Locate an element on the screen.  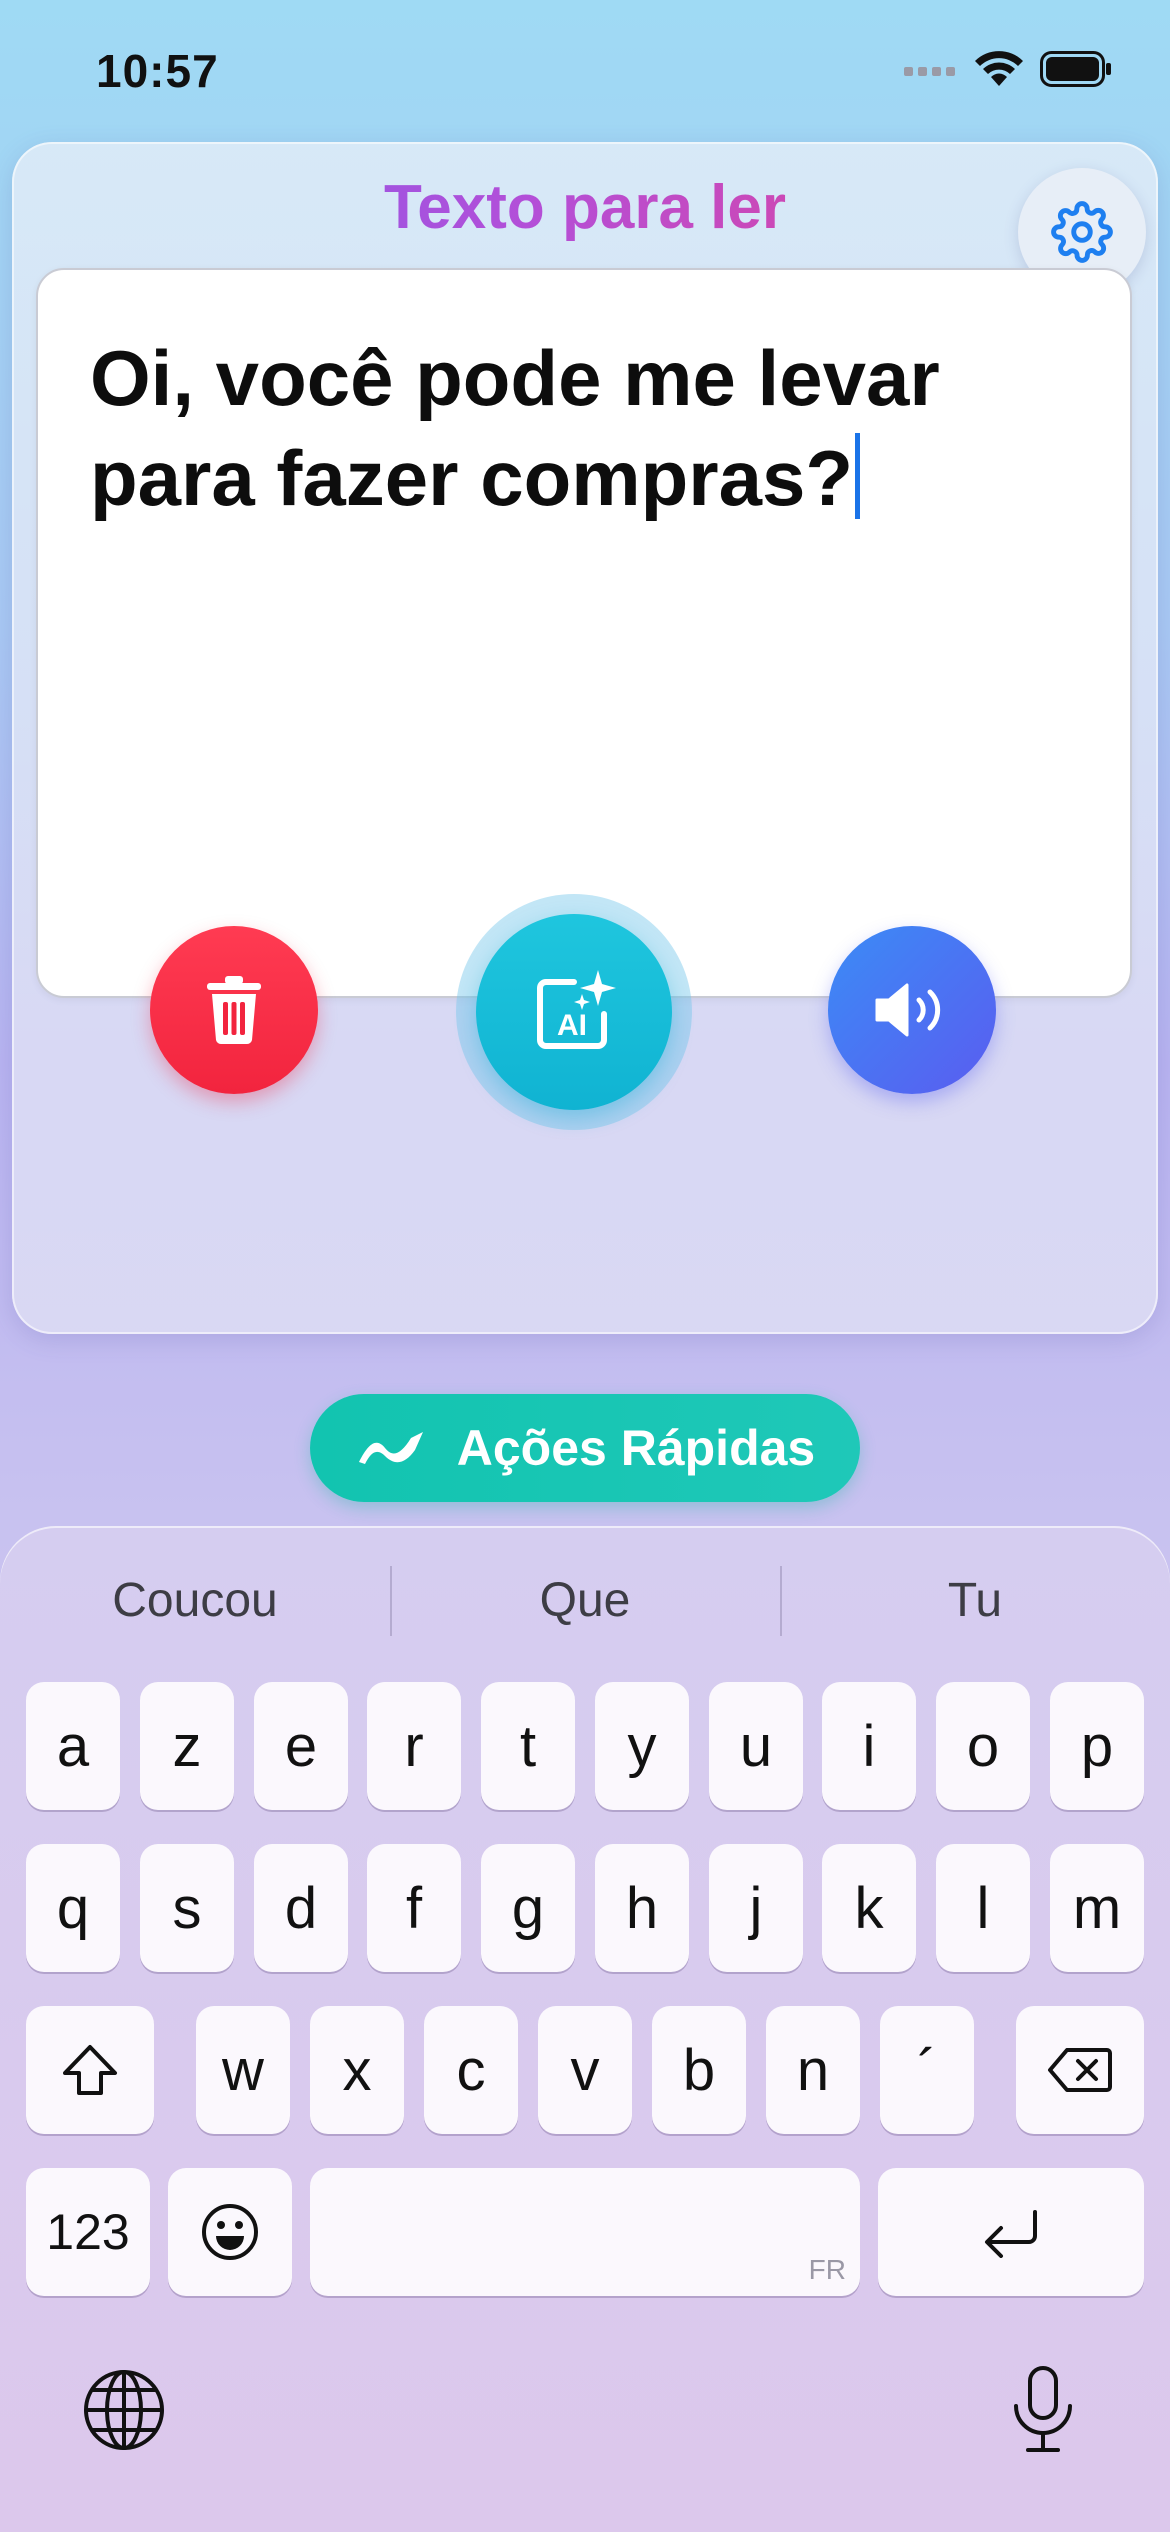
emoji-key is located at coordinates (230, 2232).